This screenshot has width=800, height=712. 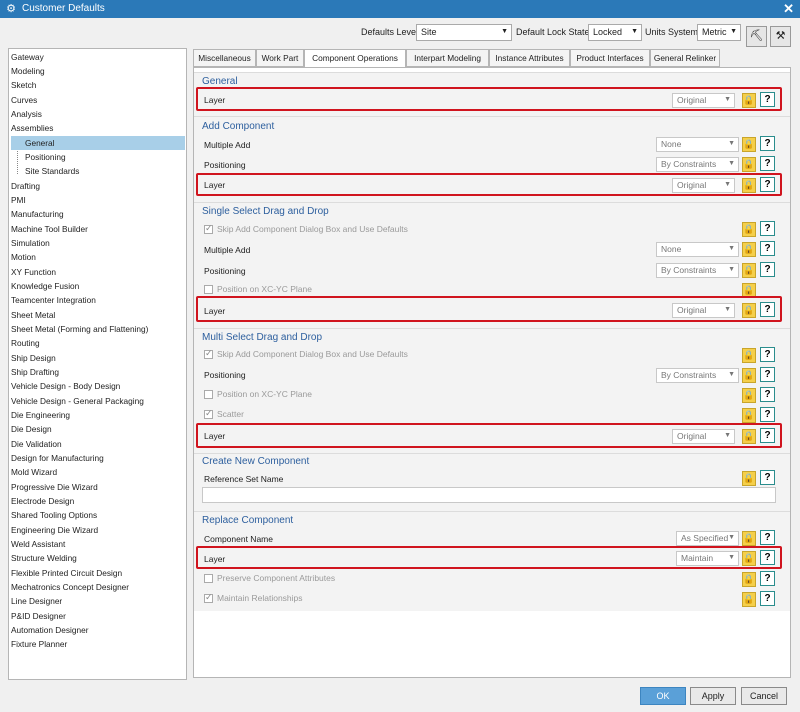 I want to click on tree-item: Drafting, so click(x=25, y=186).